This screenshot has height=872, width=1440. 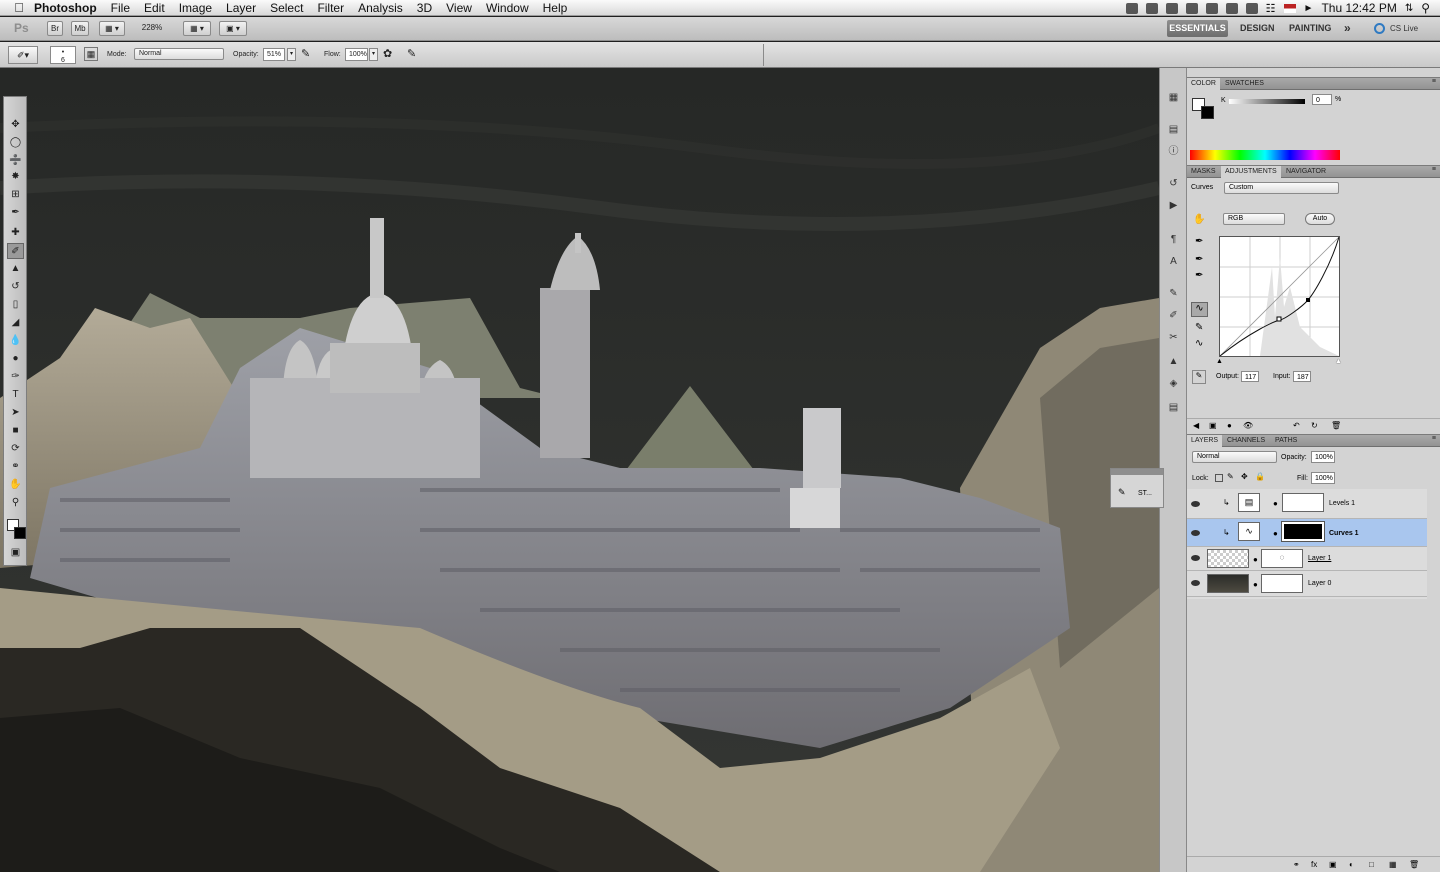 What do you see at coordinates (1173, 408) in the screenshot?
I see `notes-icon: ▤` at bounding box center [1173, 408].